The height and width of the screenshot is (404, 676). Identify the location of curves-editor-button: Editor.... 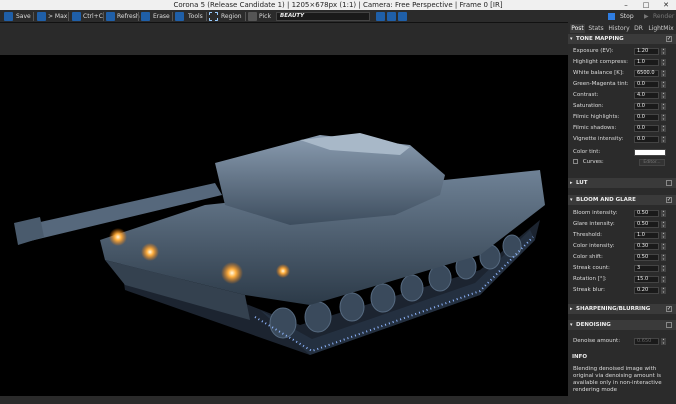
(652, 162).